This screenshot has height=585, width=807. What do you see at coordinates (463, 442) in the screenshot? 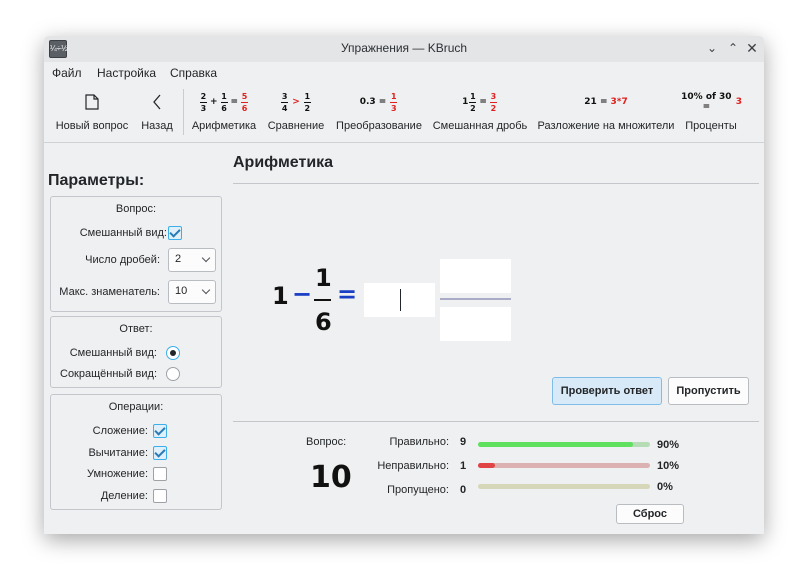
I see `correct-count: 9` at bounding box center [463, 442].